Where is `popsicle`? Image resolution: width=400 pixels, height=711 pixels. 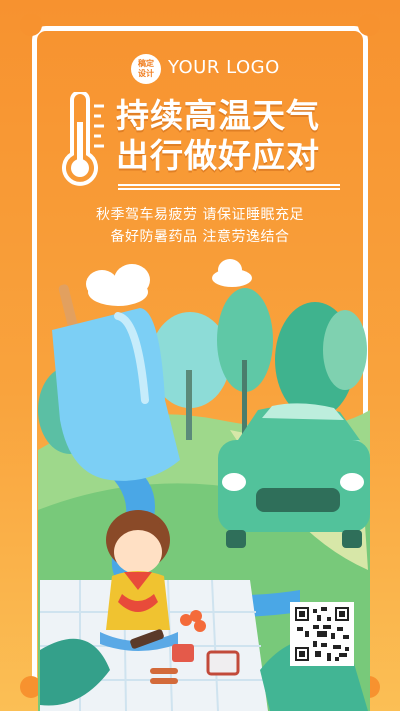
popsicle is located at coordinates (116, 382).